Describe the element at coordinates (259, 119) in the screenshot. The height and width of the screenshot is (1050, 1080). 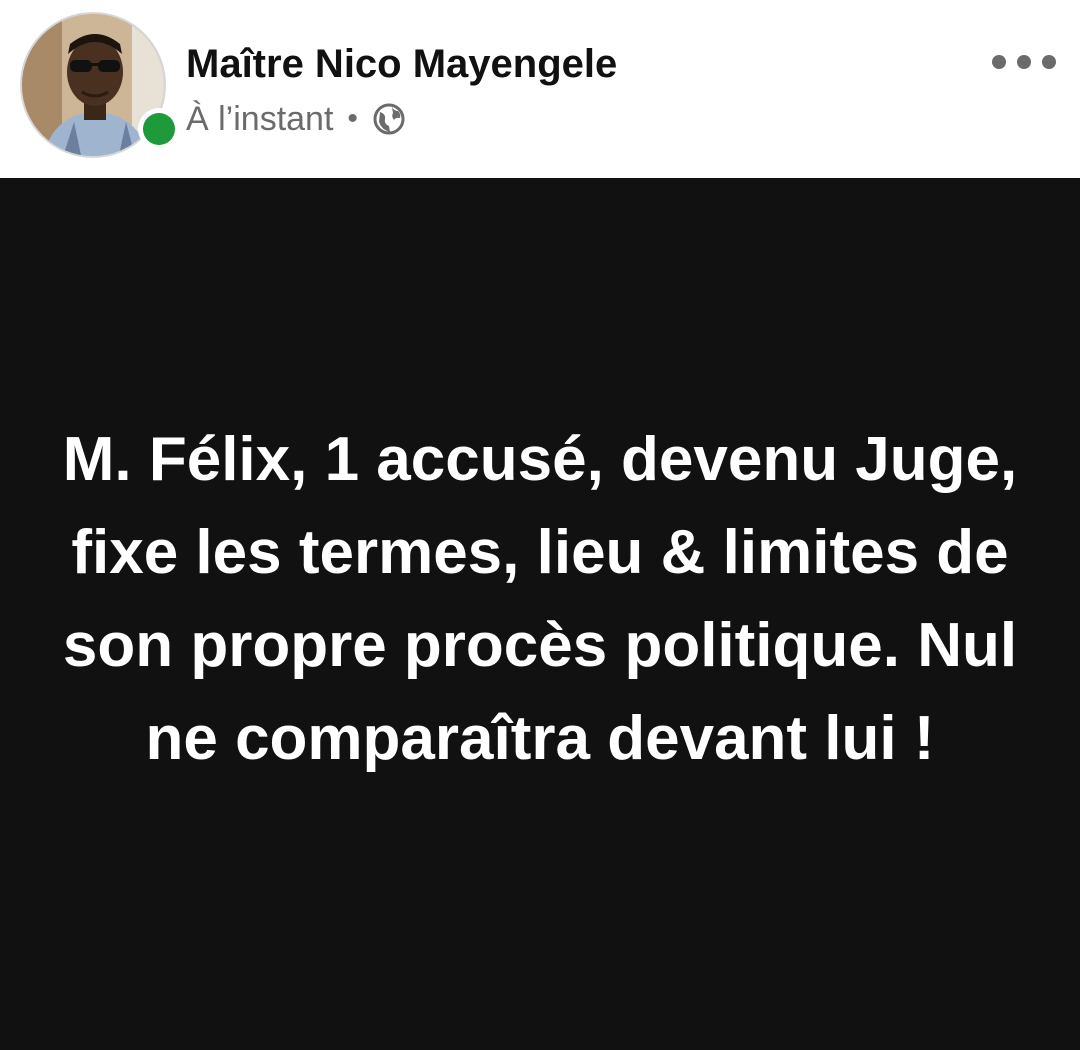
I see `post-timestamp: À l’instant` at that location.